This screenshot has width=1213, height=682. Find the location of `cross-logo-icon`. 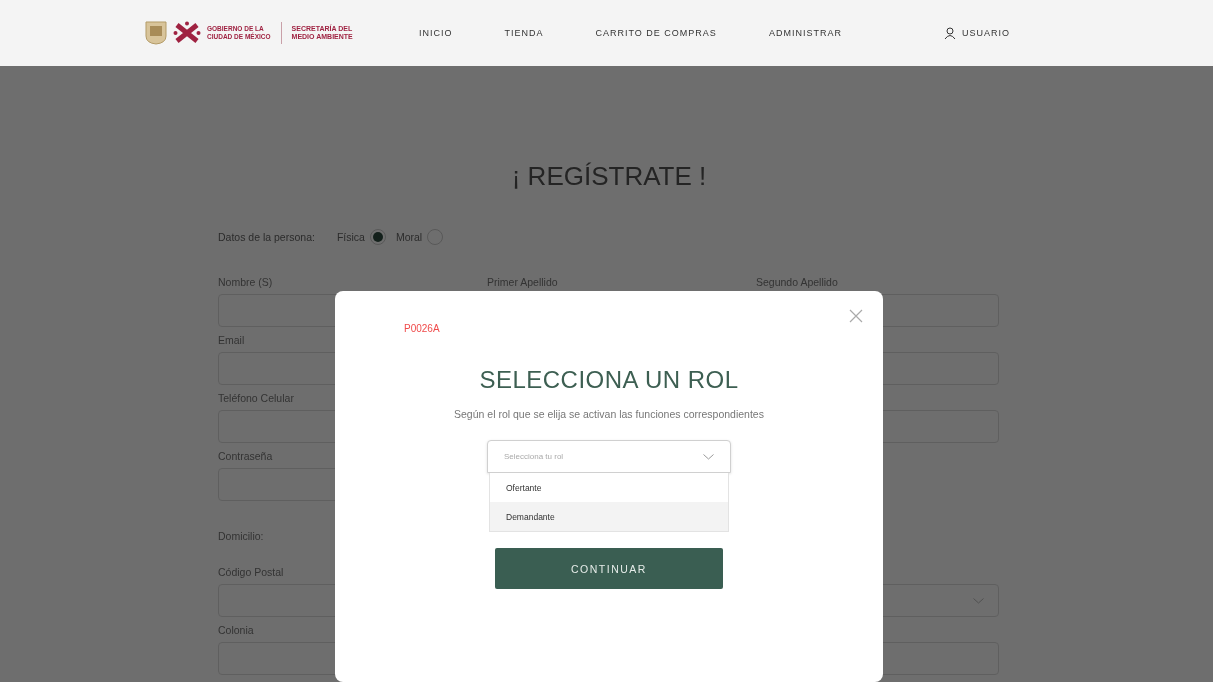

cross-logo-icon is located at coordinates (187, 33).